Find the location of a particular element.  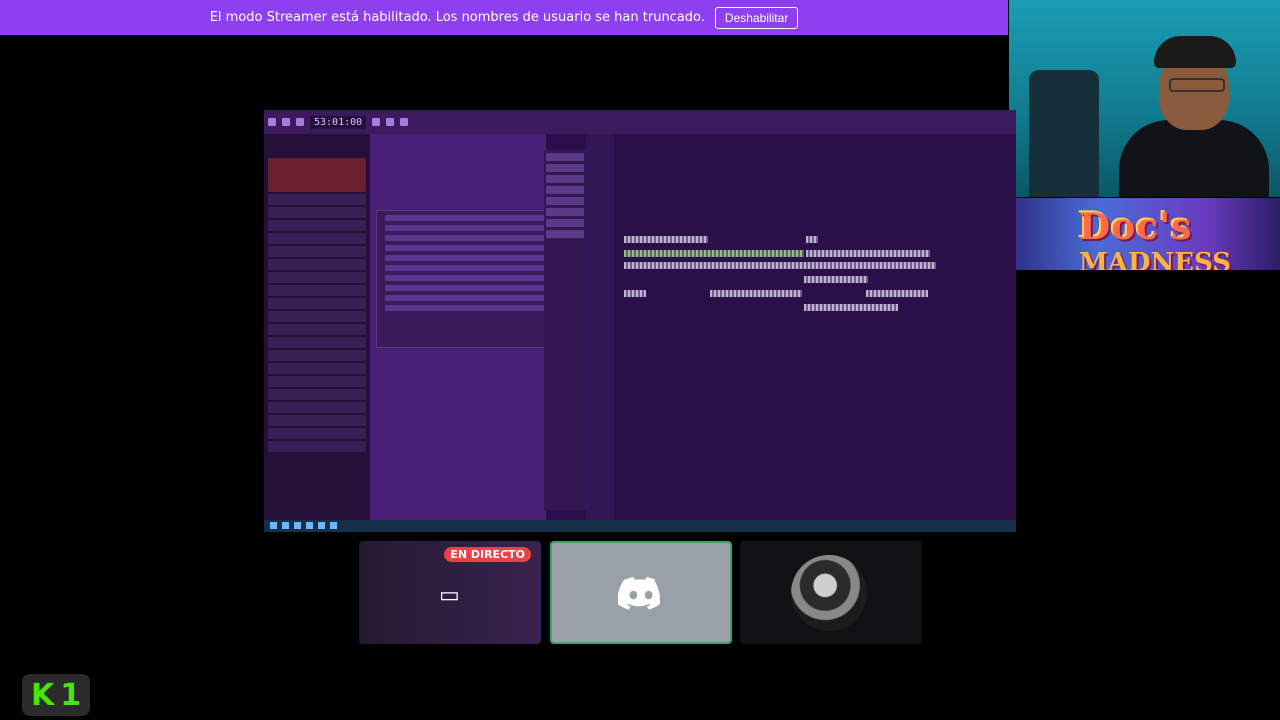

windows-taskbar is located at coordinates (640, 526).